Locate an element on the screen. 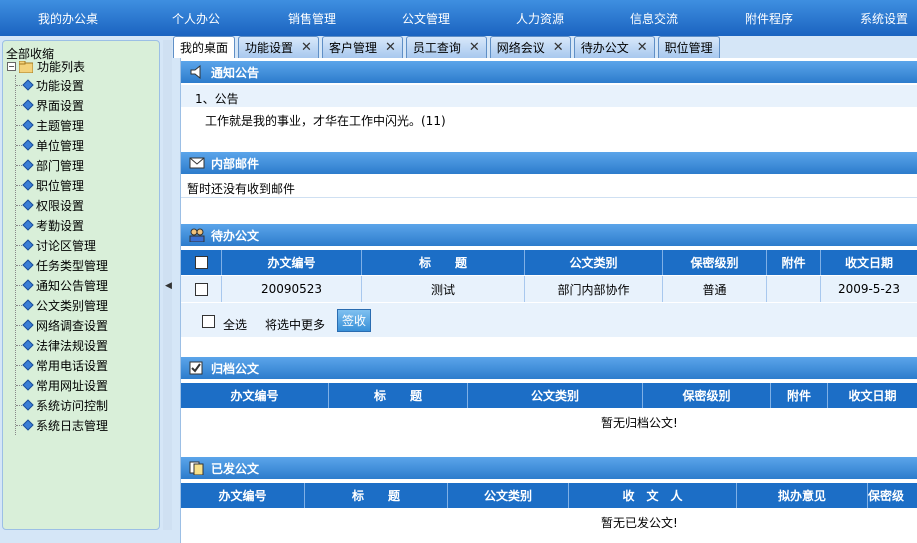 The width and height of the screenshot is (917, 543). collapse-all-link: 全部收缩 is located at coordinates (81, 51).